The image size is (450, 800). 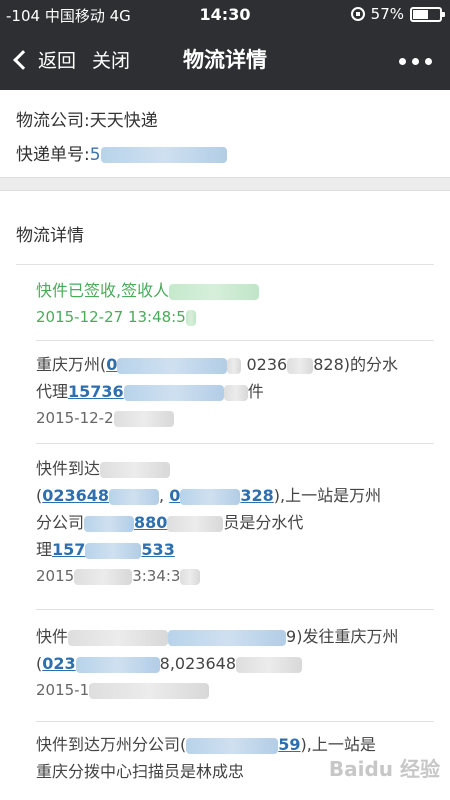 I want to click on waybill-number: 5, so click(x=95, y=155).